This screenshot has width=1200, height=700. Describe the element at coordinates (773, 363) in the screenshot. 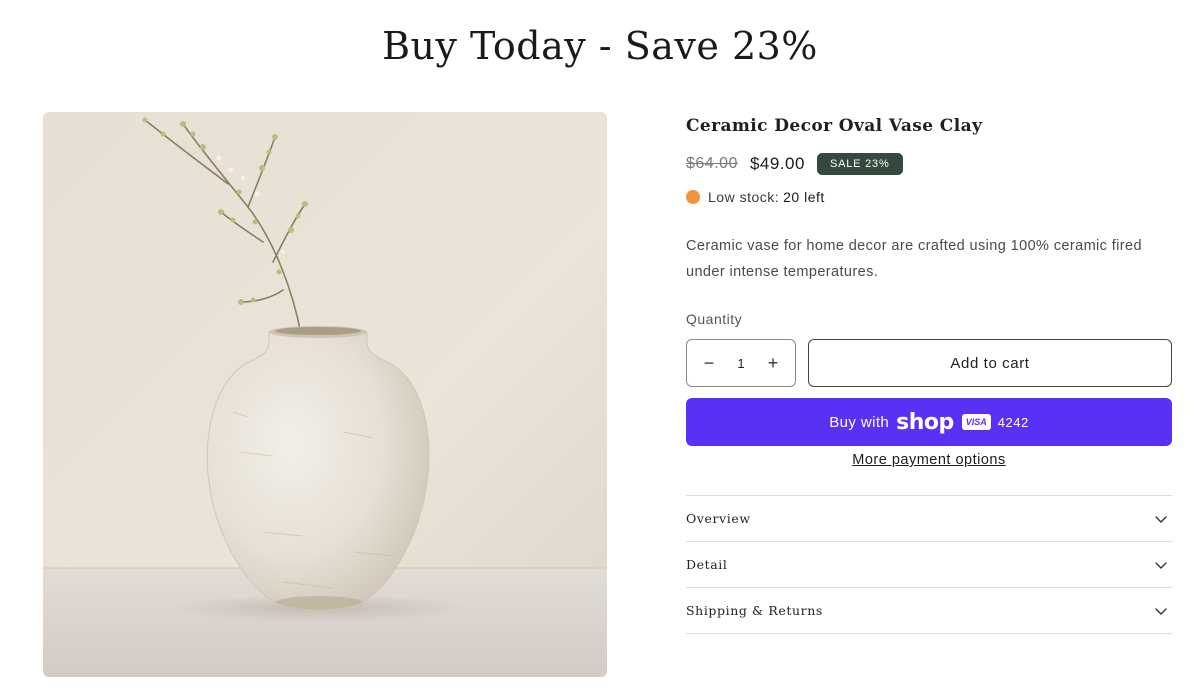

I see `quantity-increase-button: +` at that location.